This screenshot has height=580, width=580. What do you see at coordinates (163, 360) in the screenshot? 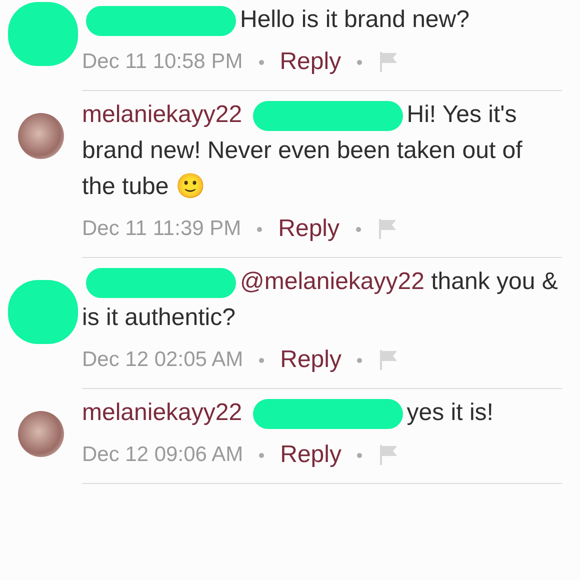
I see `comment-time: Dec 12 02:05 AM` at bounding box center [163, 360].